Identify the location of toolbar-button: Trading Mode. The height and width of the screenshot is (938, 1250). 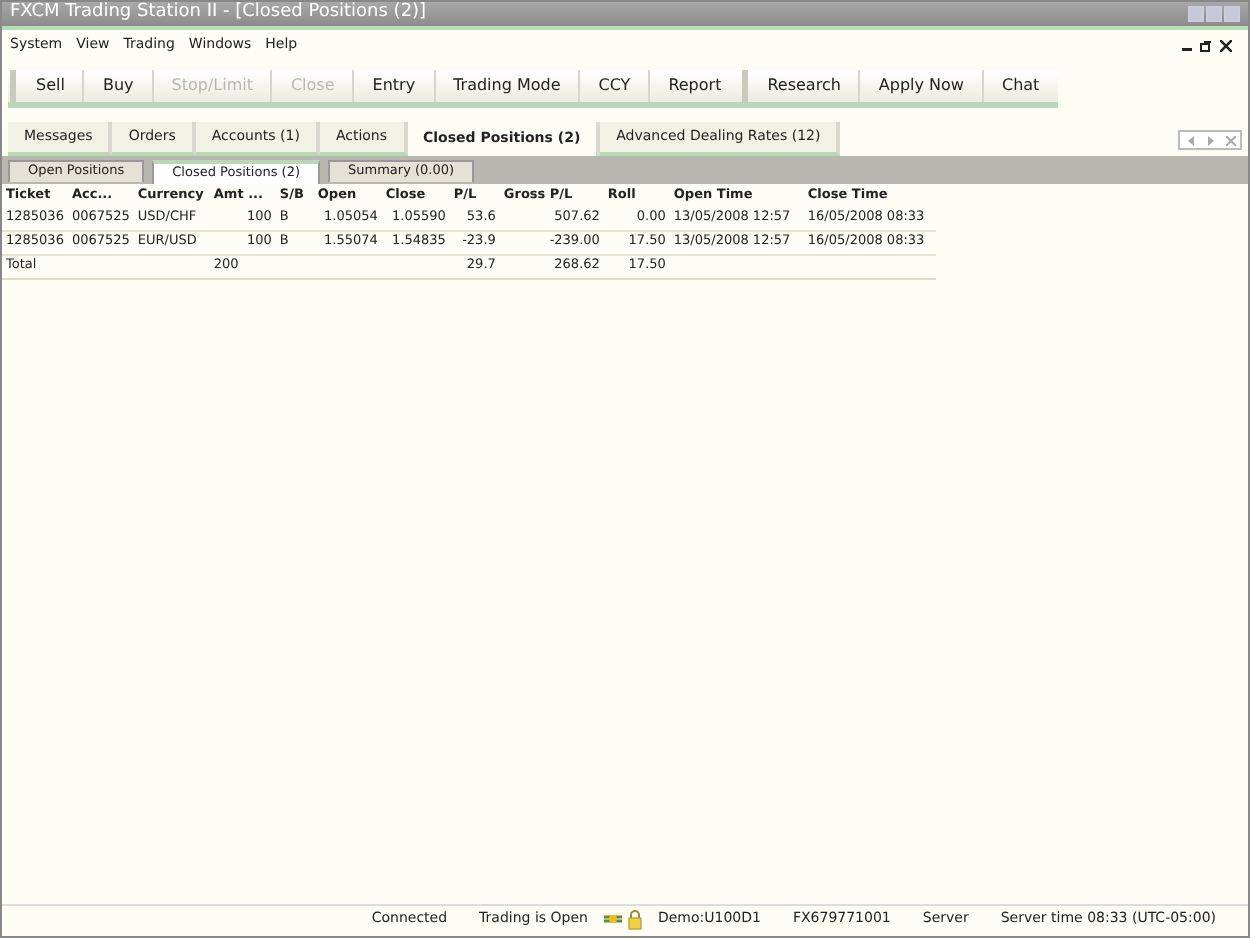
(506, 85).